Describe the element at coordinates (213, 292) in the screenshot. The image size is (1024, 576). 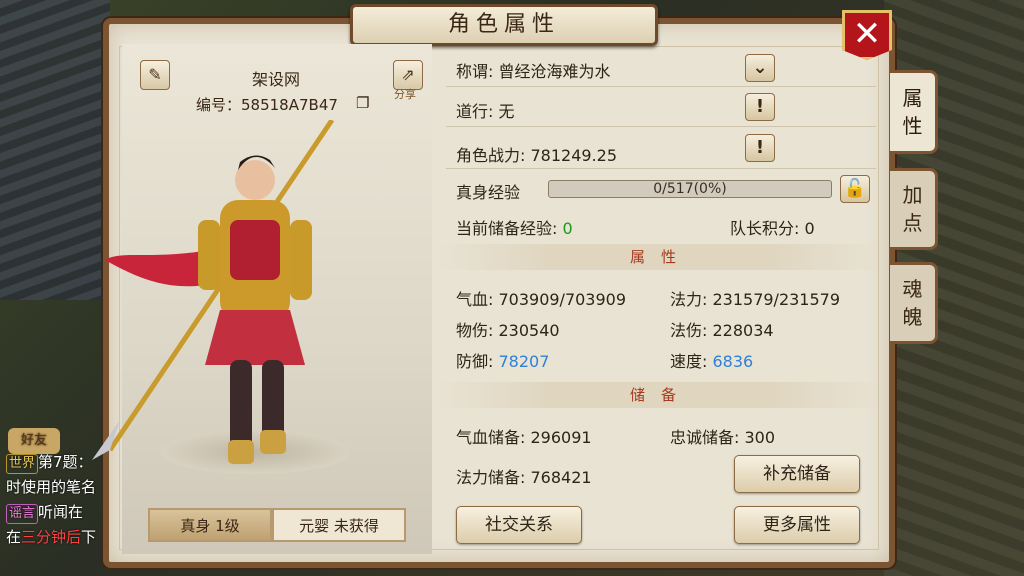
I see `character-figure` at that location.